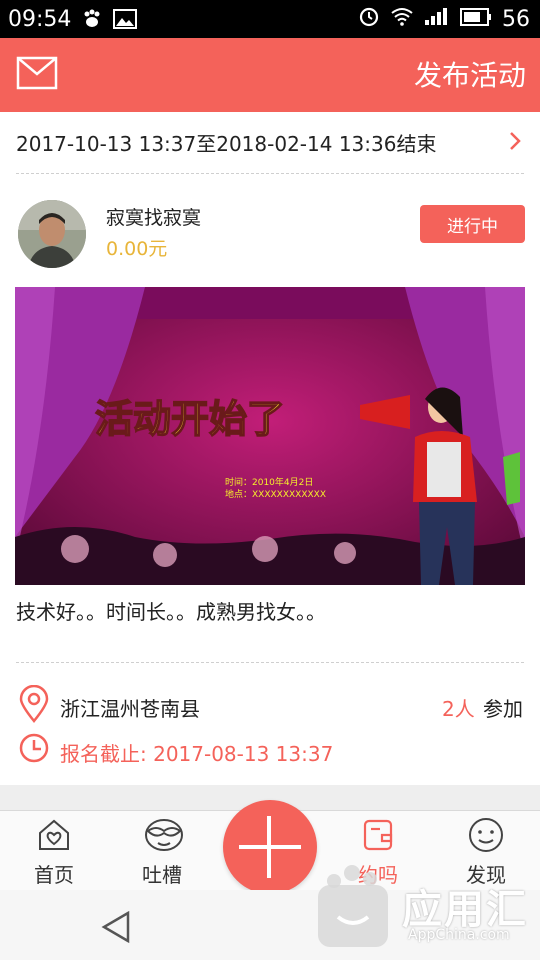 Image resolution: width=540 pixels, height=964 pixels. I want to click on avatar, so click(52, 234).